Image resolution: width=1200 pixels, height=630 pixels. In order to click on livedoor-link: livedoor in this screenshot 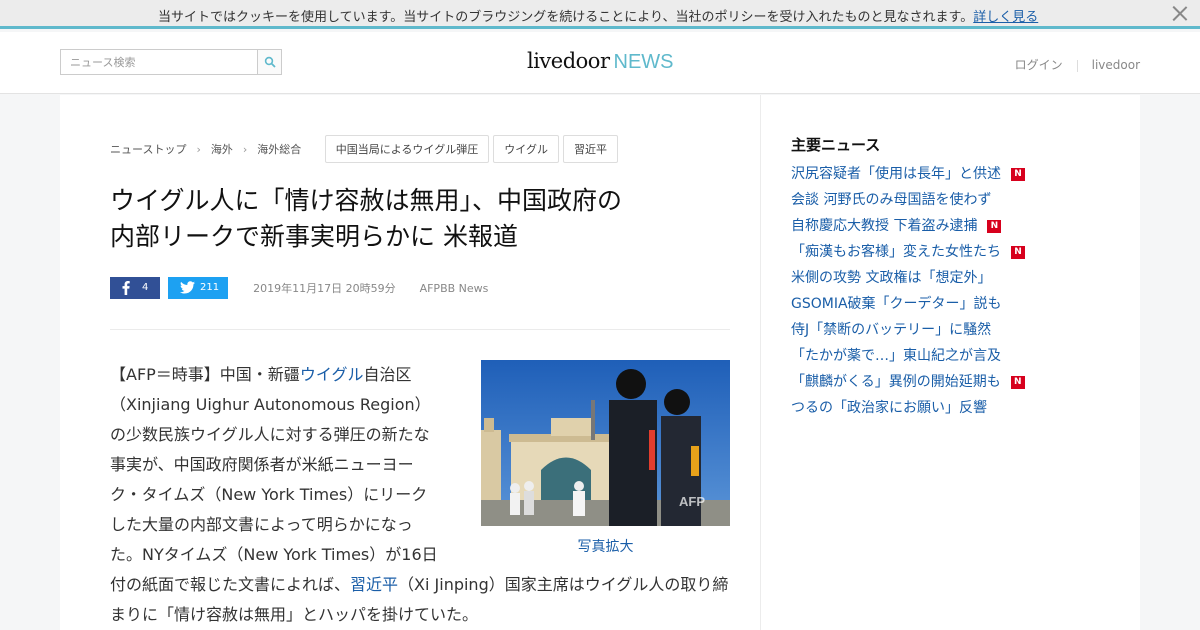, I will do `click(1116, 65)`.